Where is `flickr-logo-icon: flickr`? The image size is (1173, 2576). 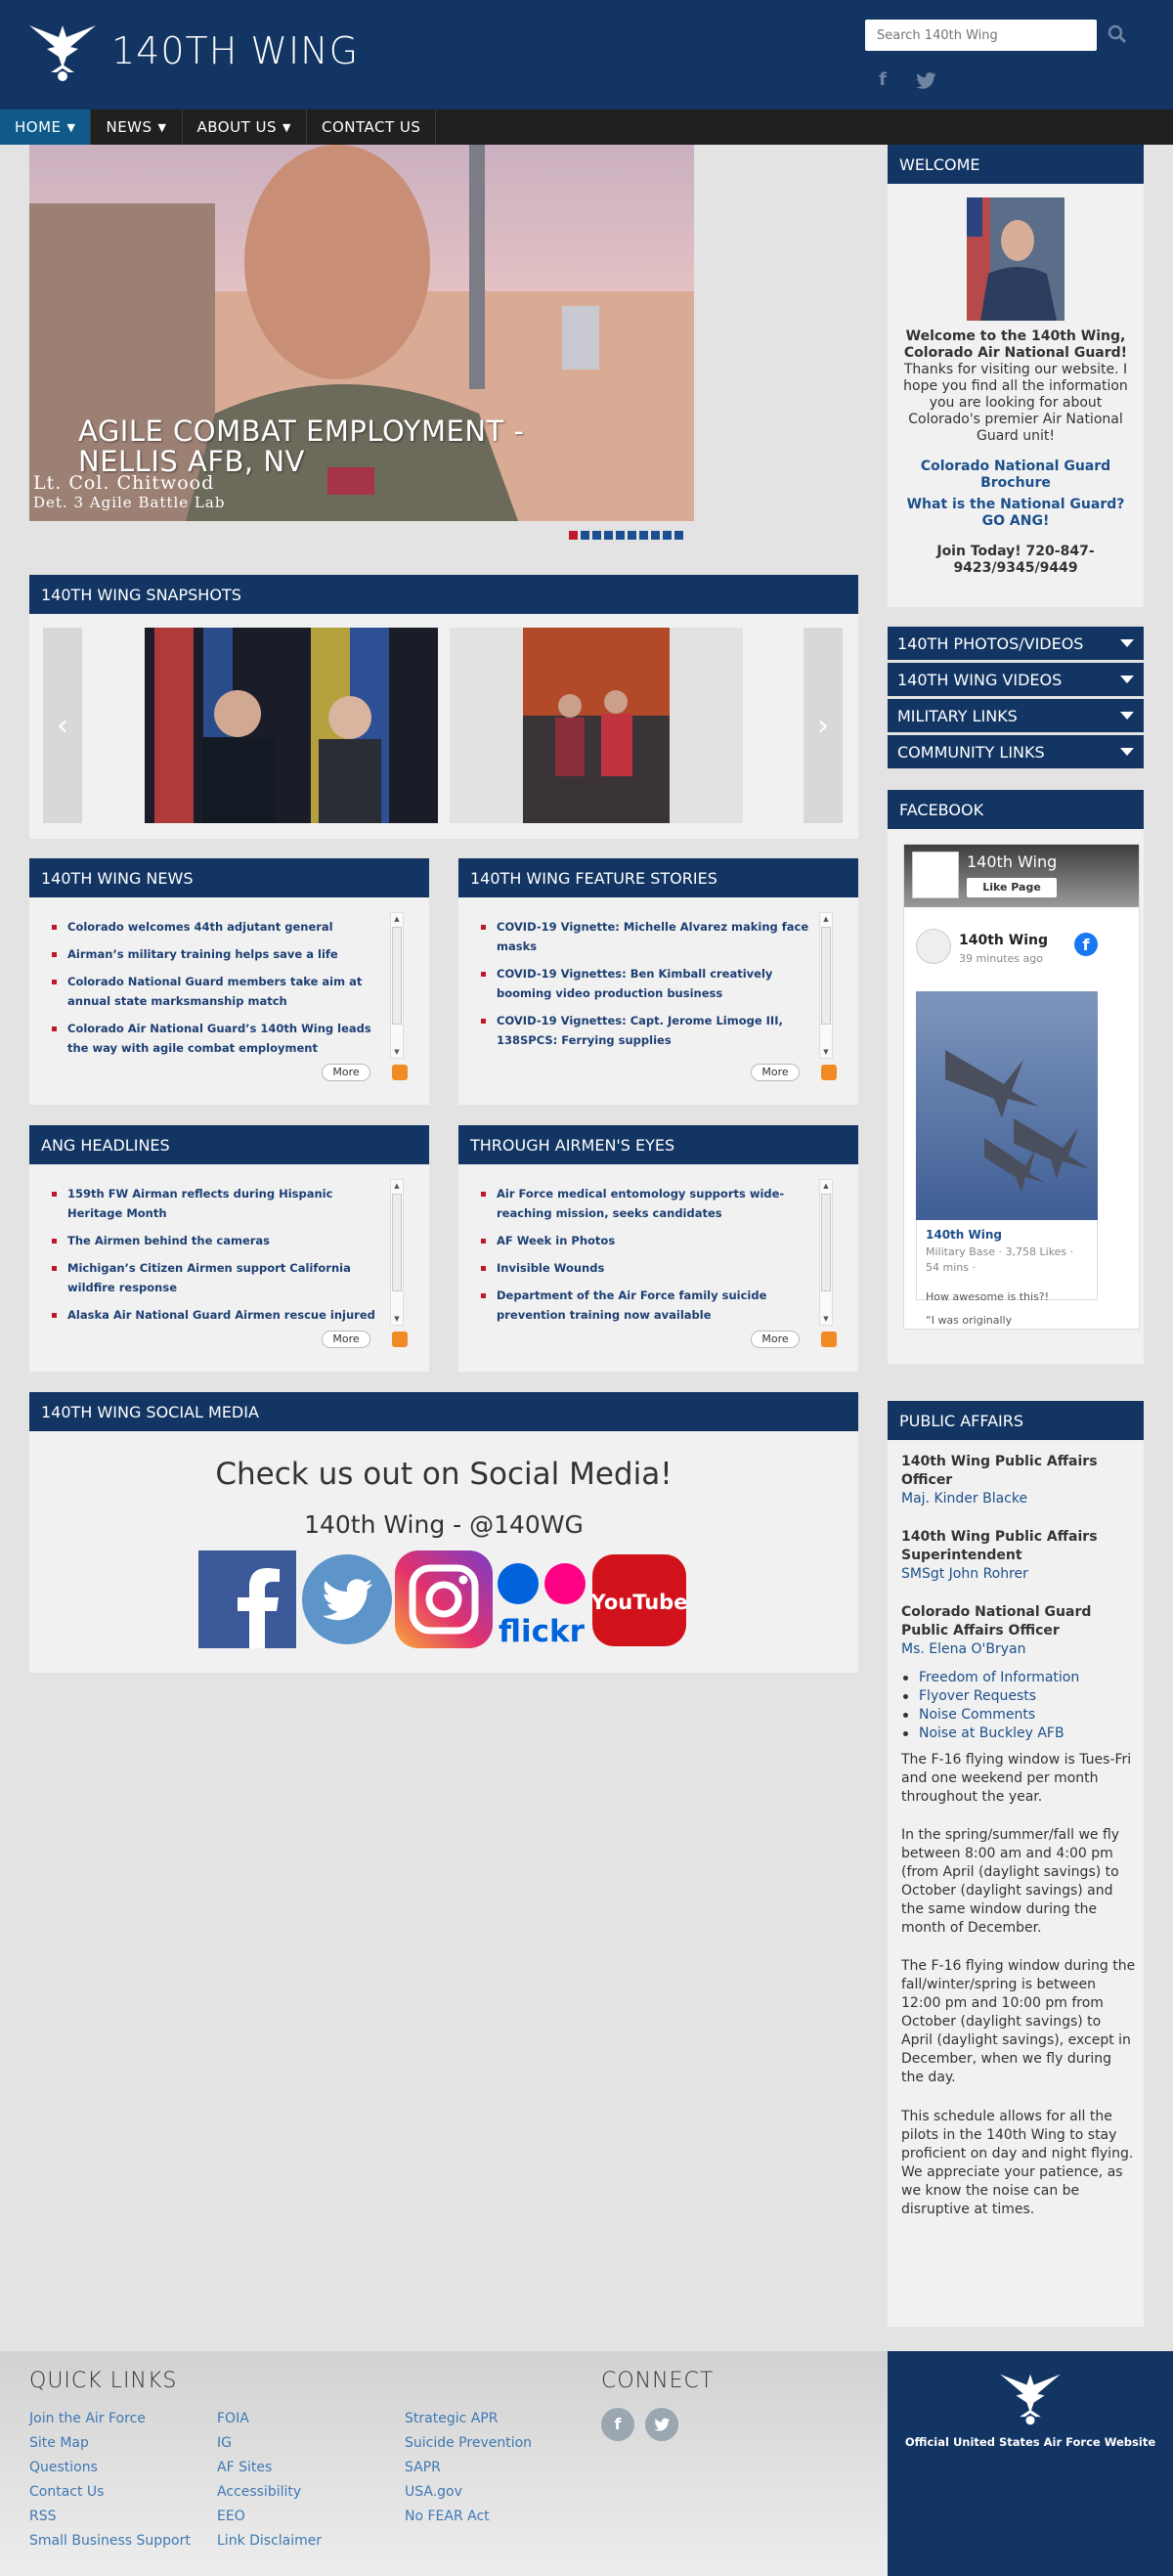
flickr-logo-icon: flickr is located at coordinates (542, 1599).